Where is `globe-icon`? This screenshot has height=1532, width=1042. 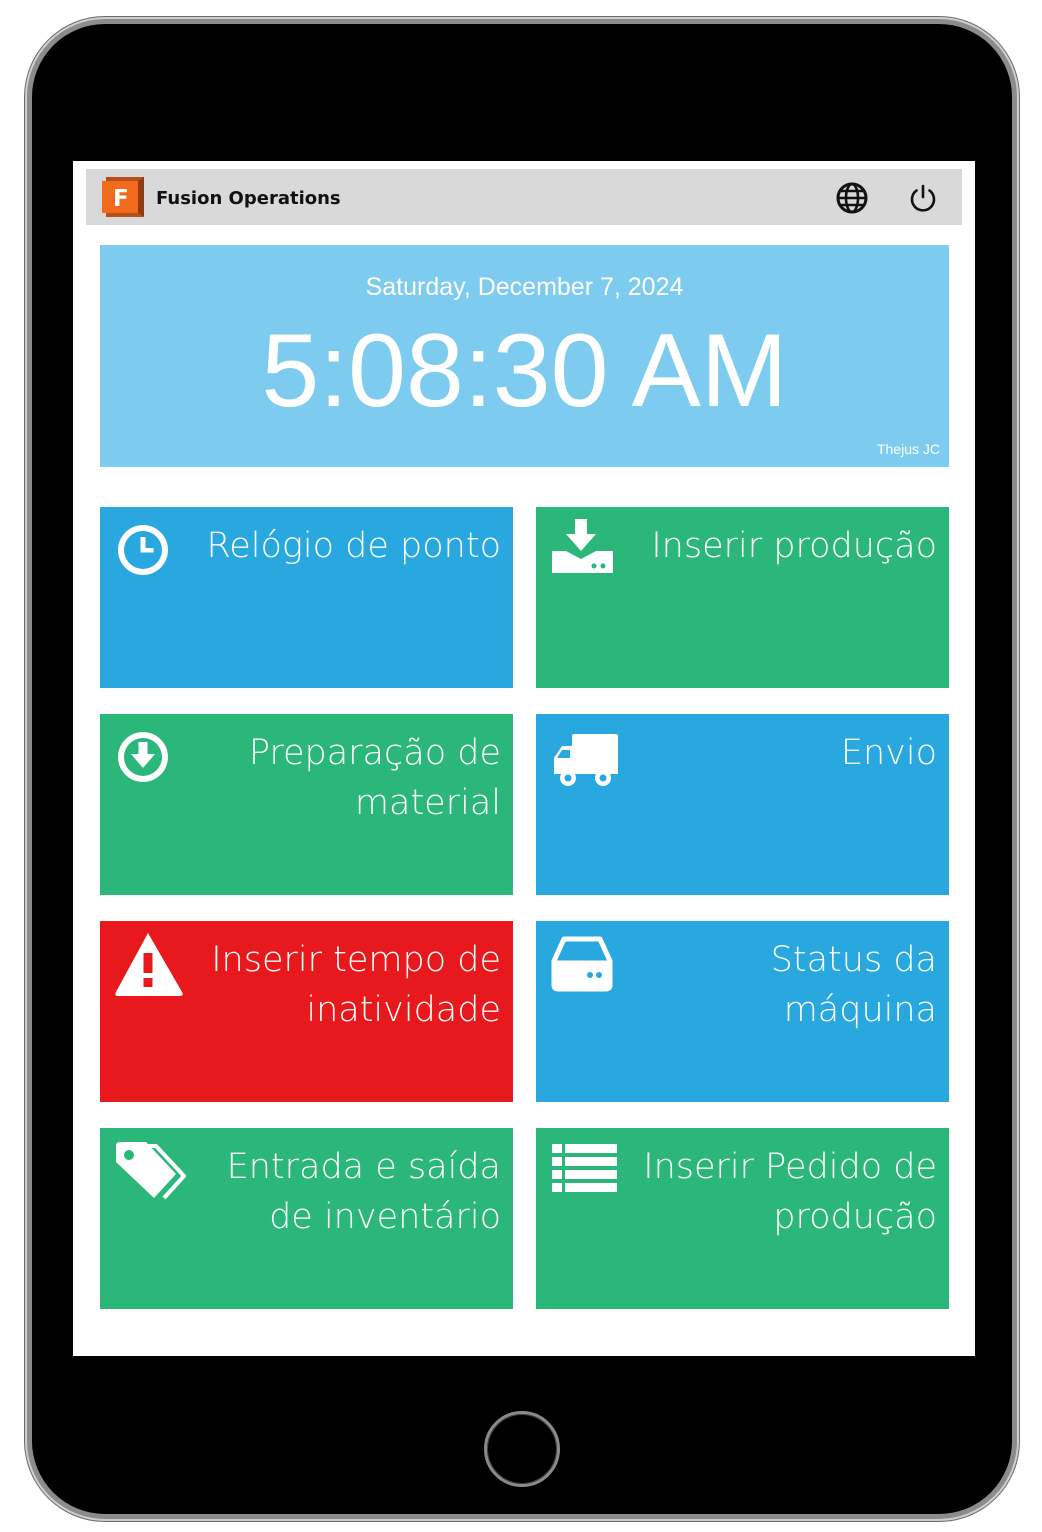
globe-icon is located at coordinates (852, 198).